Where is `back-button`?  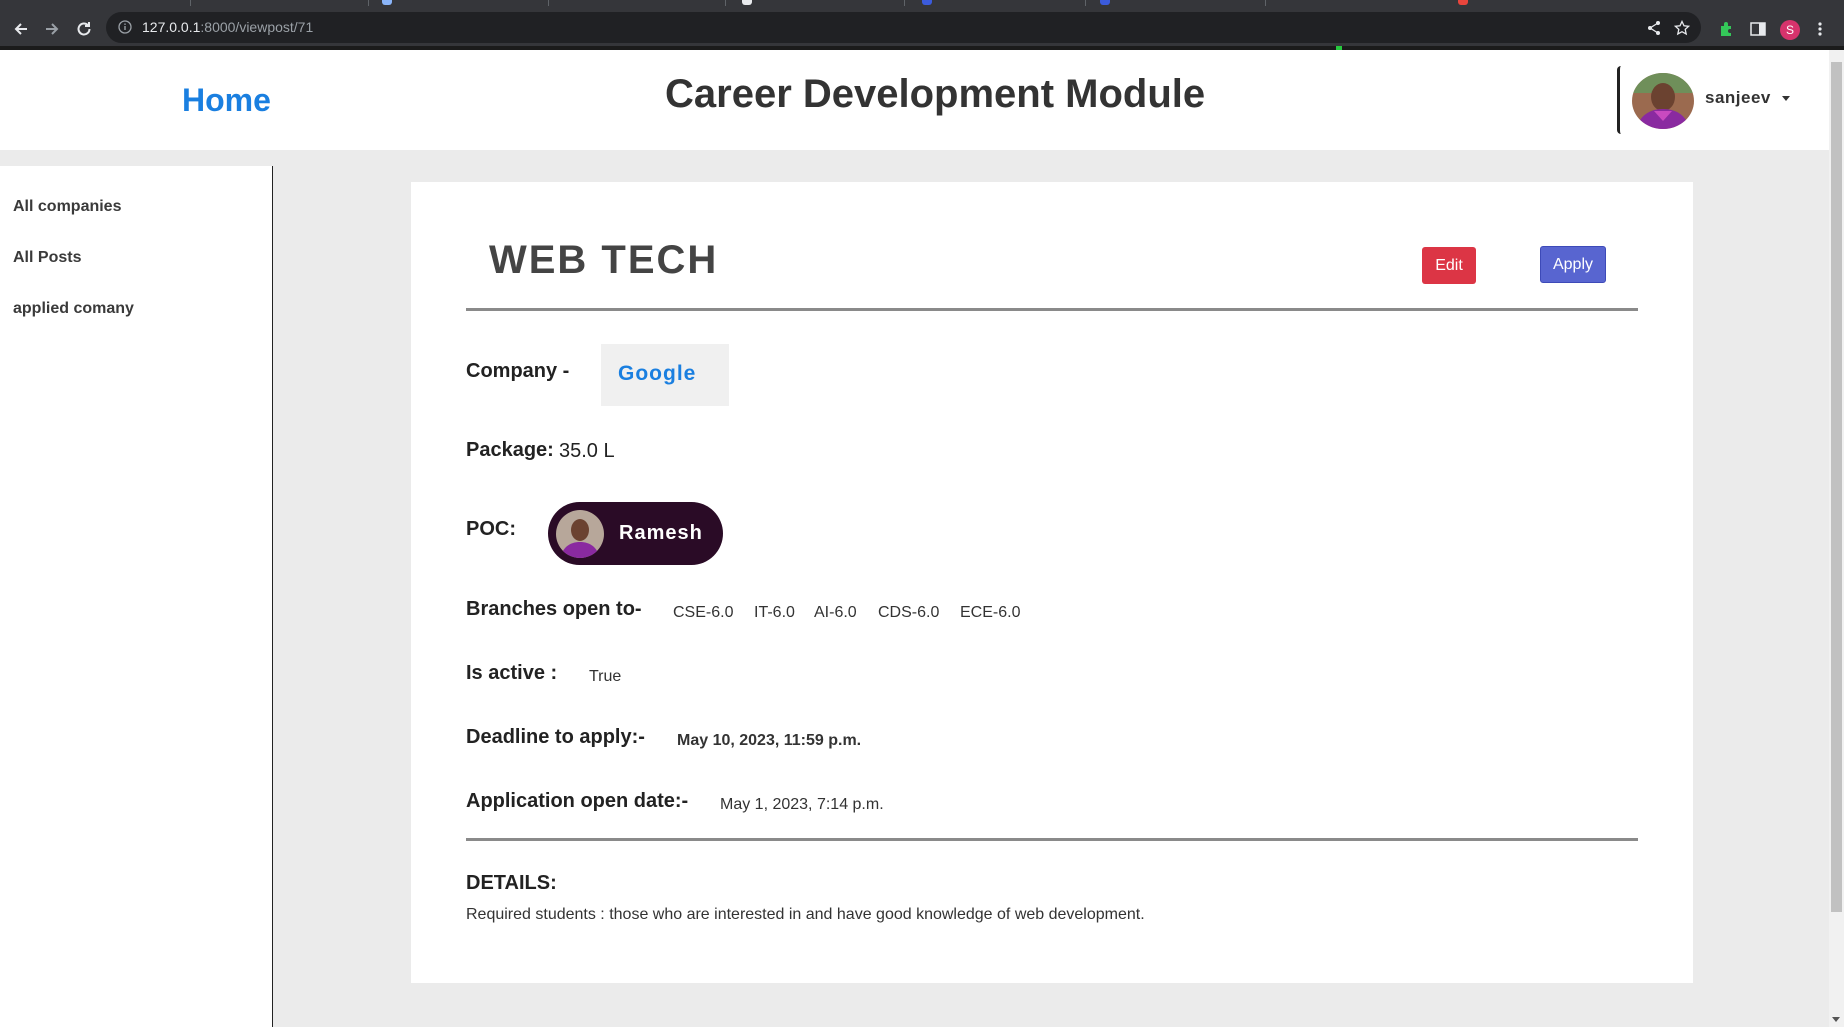
back-button is located at coordinates (21, 29).